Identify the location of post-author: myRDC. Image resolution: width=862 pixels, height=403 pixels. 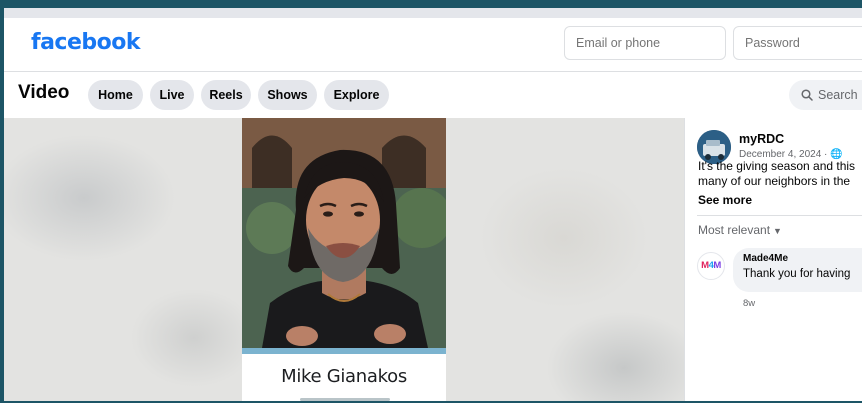
(761, 139).